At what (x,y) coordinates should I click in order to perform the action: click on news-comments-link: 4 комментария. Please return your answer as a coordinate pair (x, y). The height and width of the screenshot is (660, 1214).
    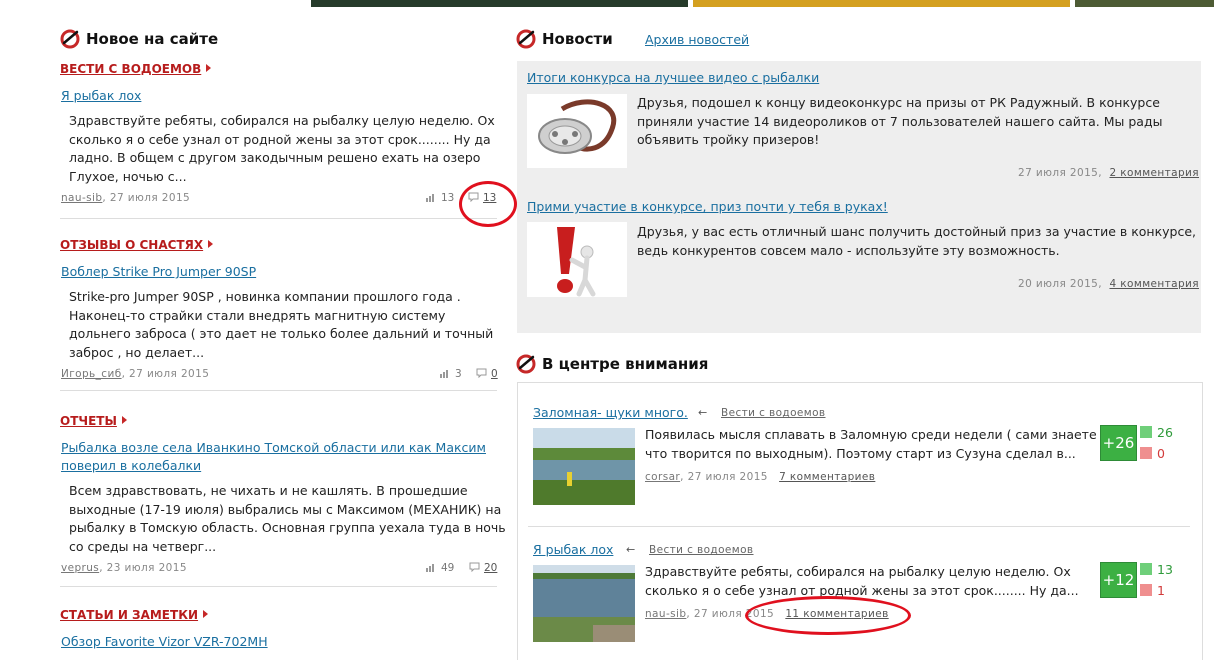
    Looking at the image, I should click on (1154, 284).